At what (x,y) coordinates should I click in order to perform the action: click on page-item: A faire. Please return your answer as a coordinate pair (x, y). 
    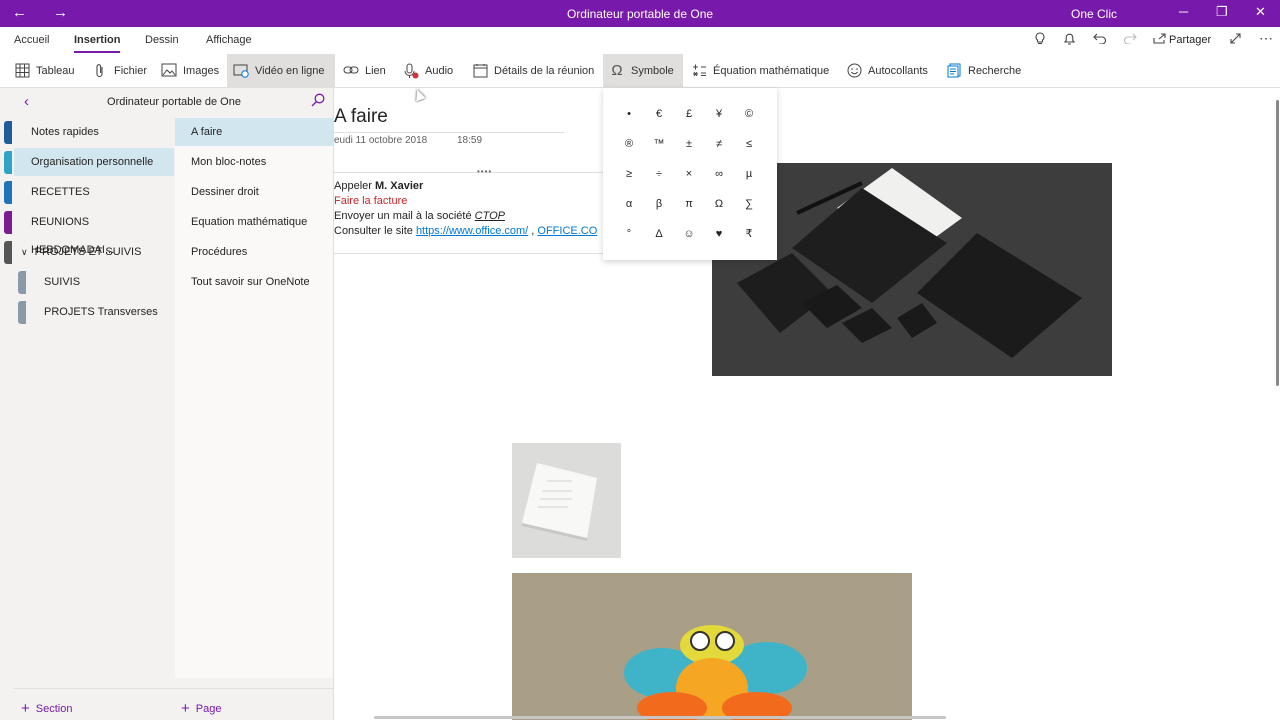
    Looking at the image, I should click on (254, 132).